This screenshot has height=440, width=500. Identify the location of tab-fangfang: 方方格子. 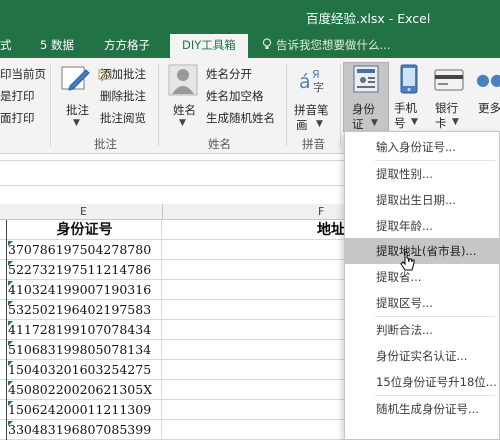
(127, 45).